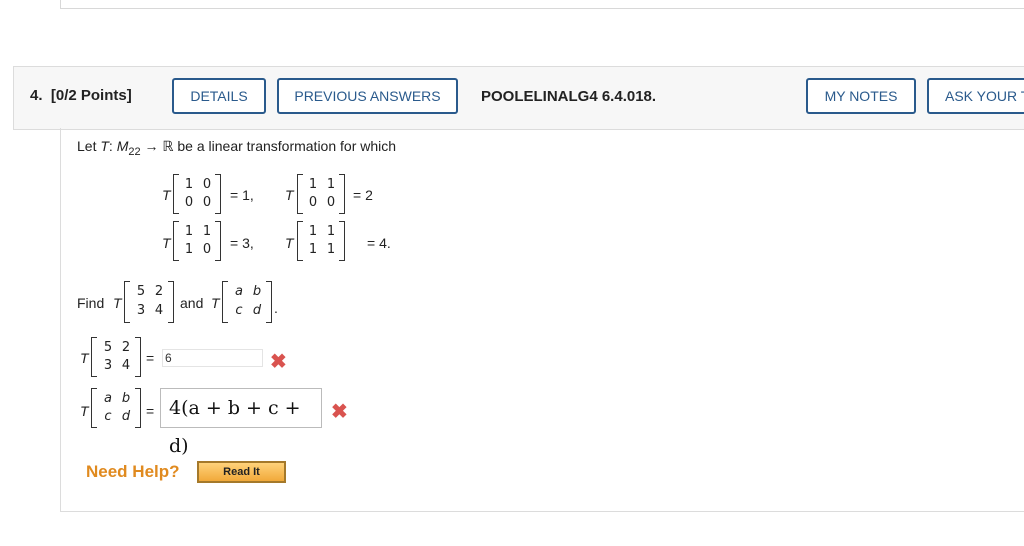  Describe the element at coordinates (84, 411) in the screenshot. I see `answer2-T: T` at that location.